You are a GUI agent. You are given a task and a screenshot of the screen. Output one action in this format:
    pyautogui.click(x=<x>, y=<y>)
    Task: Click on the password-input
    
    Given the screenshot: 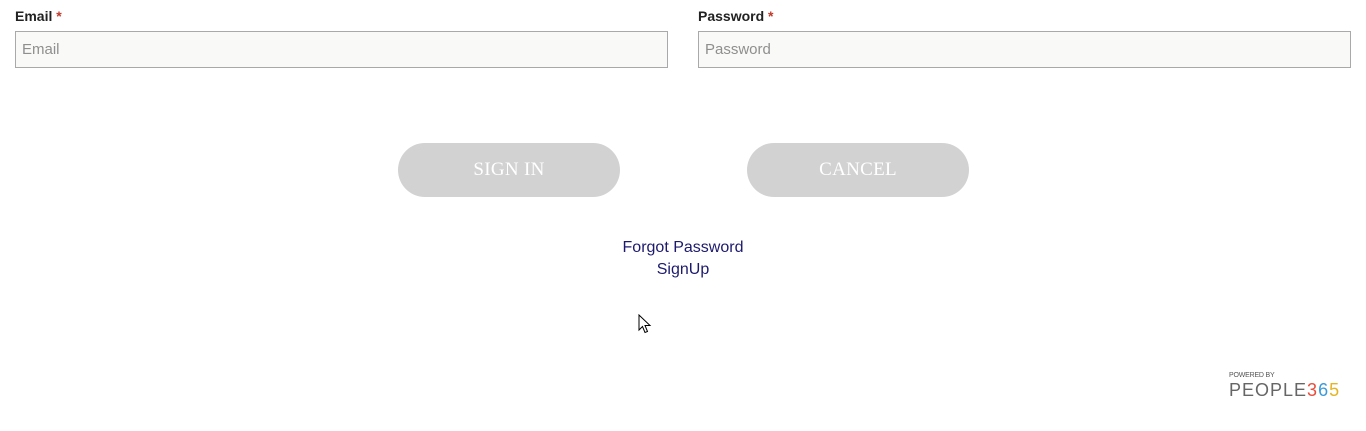 What is the action you would take?
    pyautogui.click(x=1024, y=49)
    